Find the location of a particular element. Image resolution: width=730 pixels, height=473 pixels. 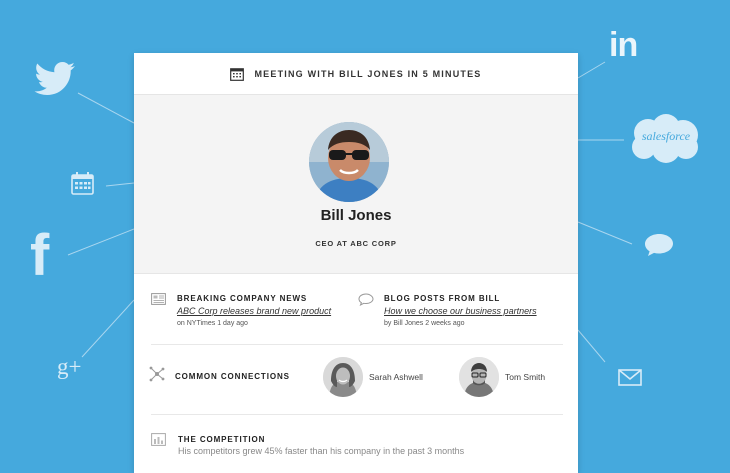

news-label: BREAKING COMPANY NEWS is located at coordinates (242, 298).